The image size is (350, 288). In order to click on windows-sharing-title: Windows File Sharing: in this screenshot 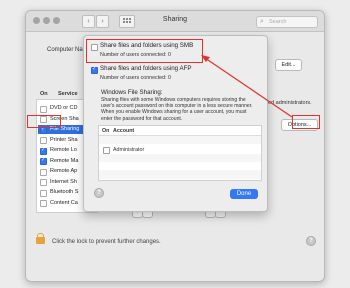, I will do `click(132, 92)`.